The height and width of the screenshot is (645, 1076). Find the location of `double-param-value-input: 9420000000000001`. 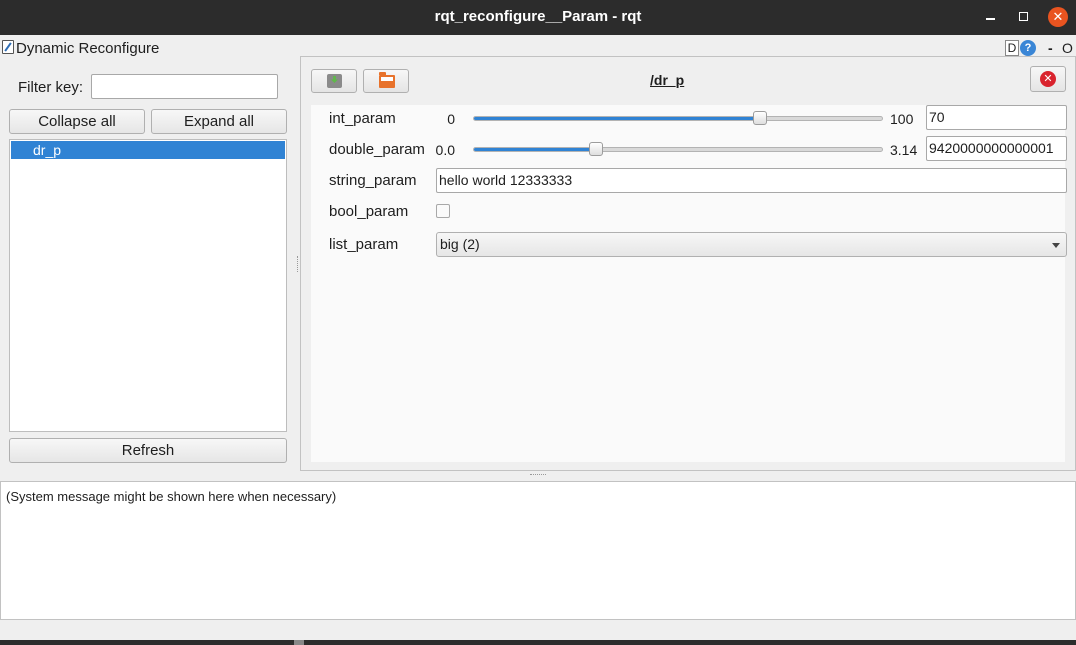

double-param-value-input: 9420000000000001 is located at coordinates (996, 148).